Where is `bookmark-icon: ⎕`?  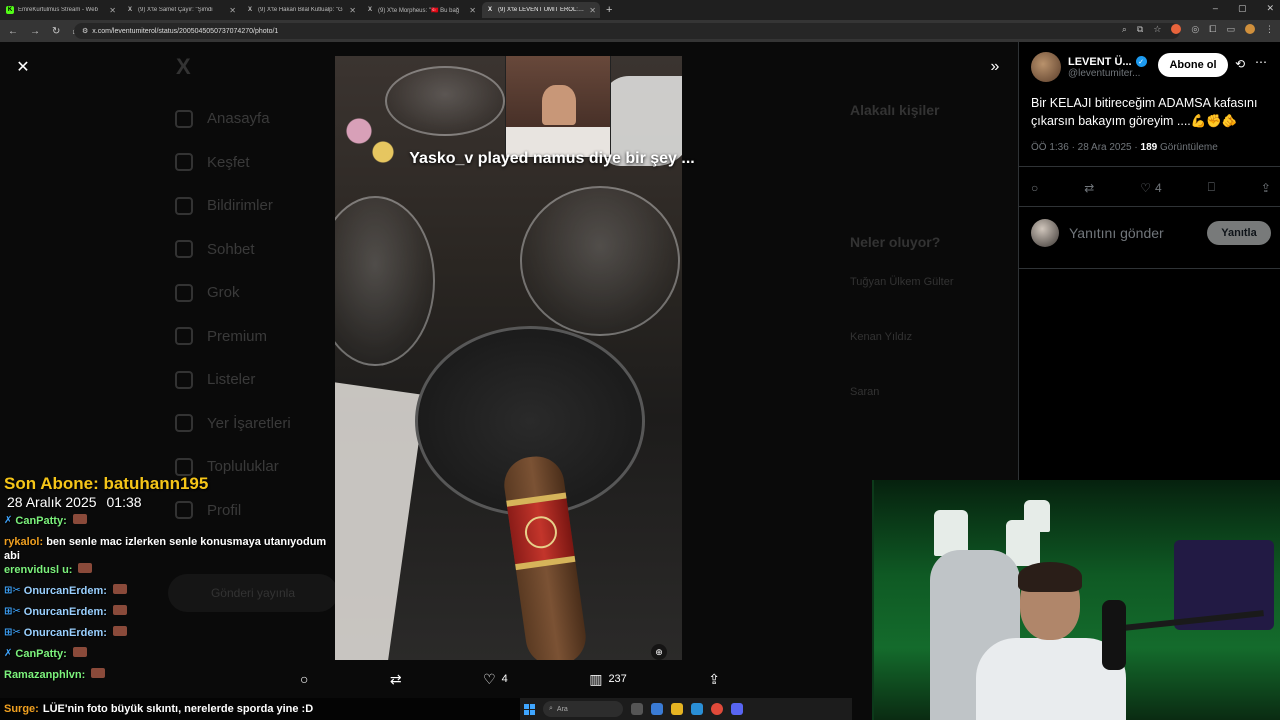 bookmark-icon: ⎕ is located at coordinates (1211, 187).